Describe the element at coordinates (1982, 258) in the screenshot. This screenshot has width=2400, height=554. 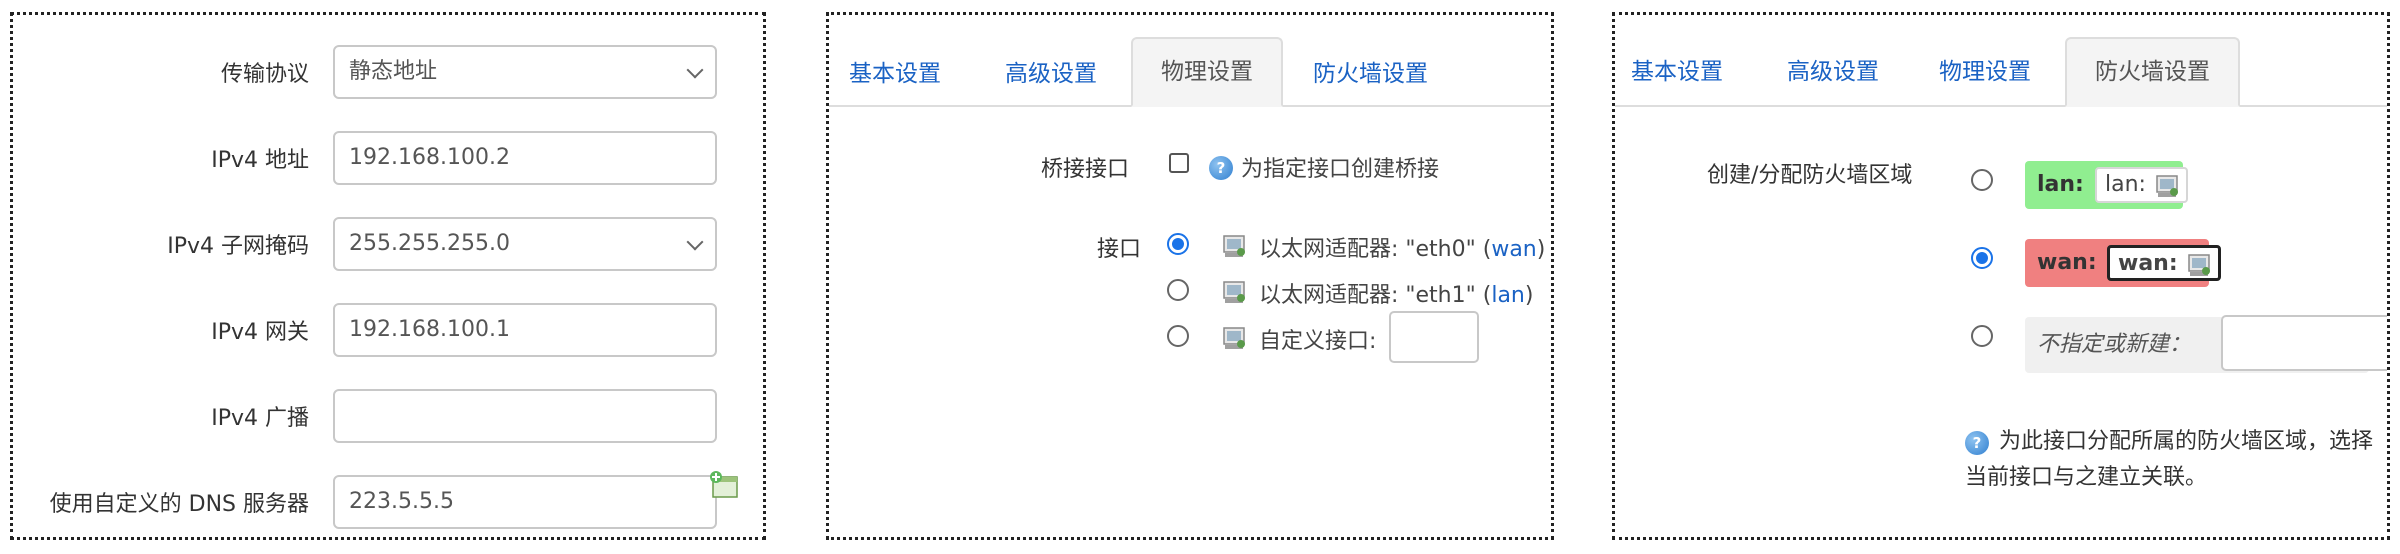
I see `zone-radio-wan` at that location.